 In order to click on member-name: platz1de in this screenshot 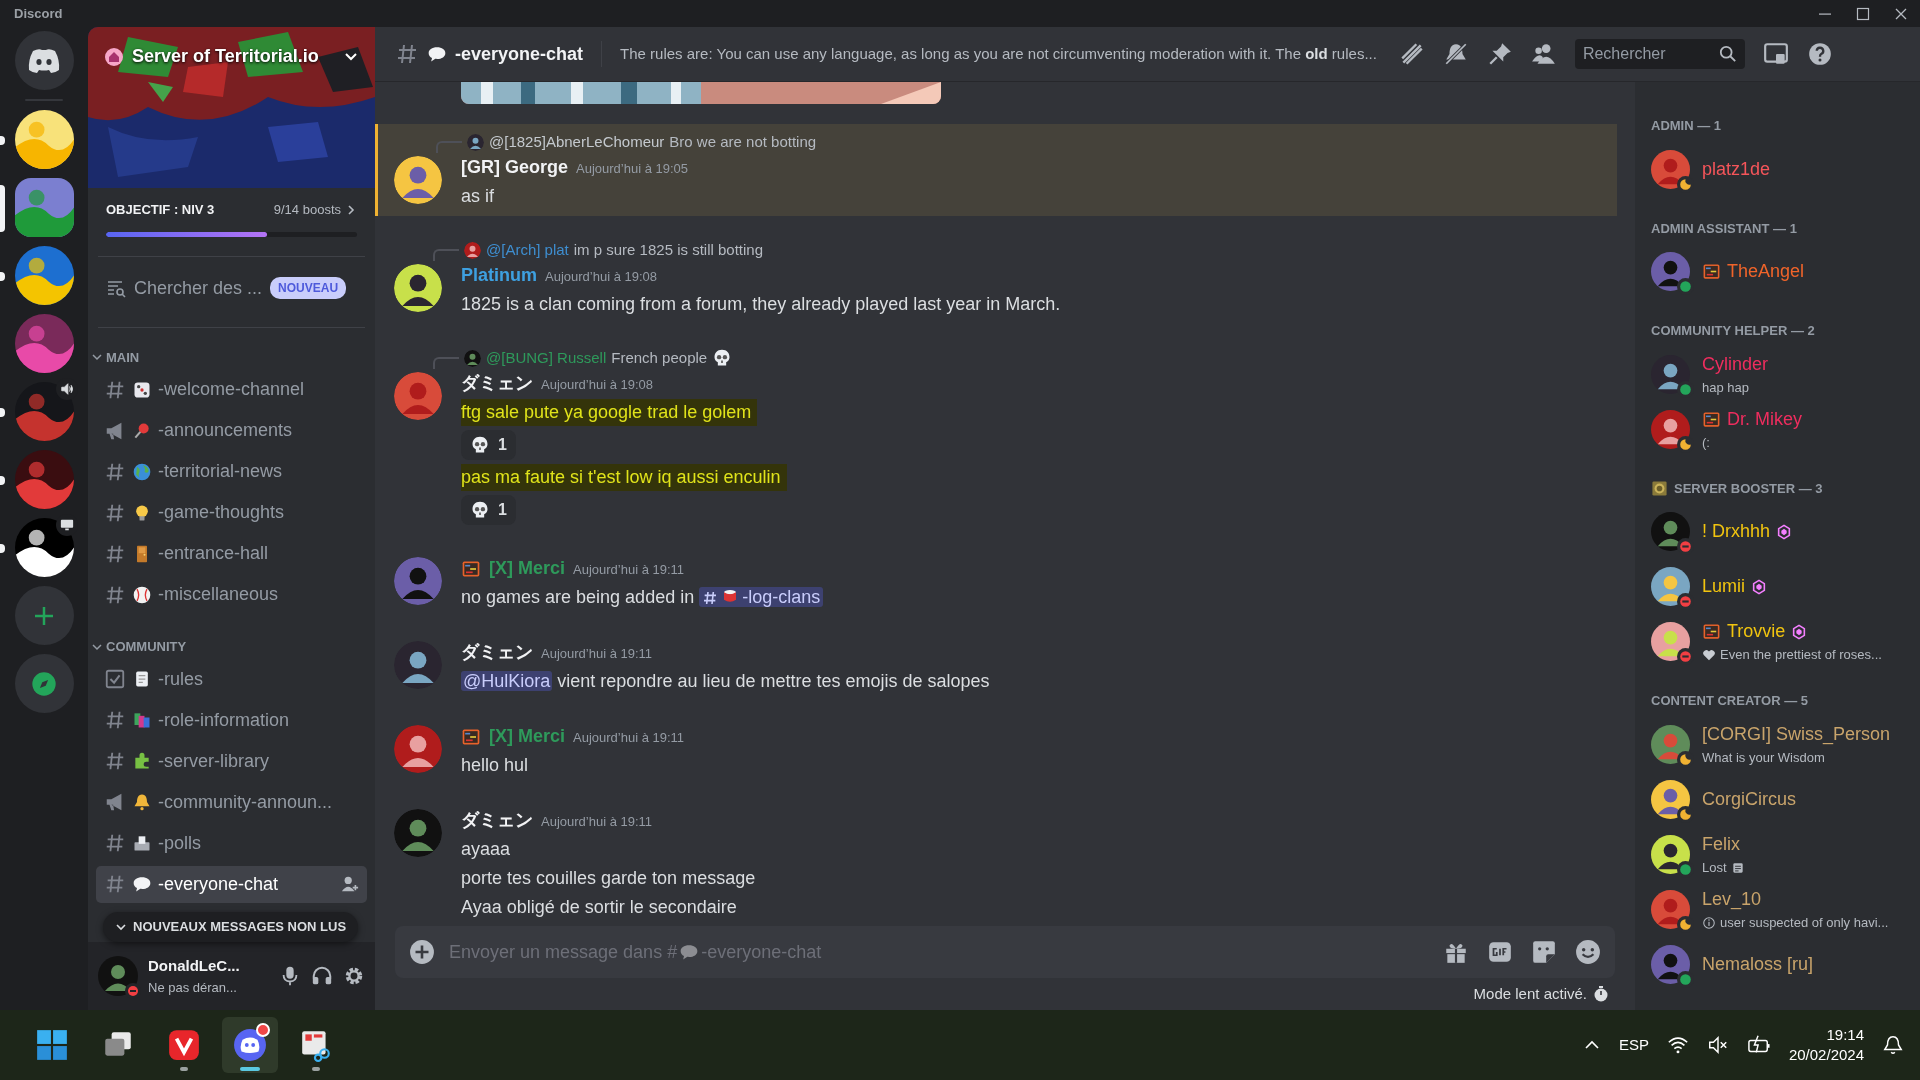, I will do `click(1736, 169)`.